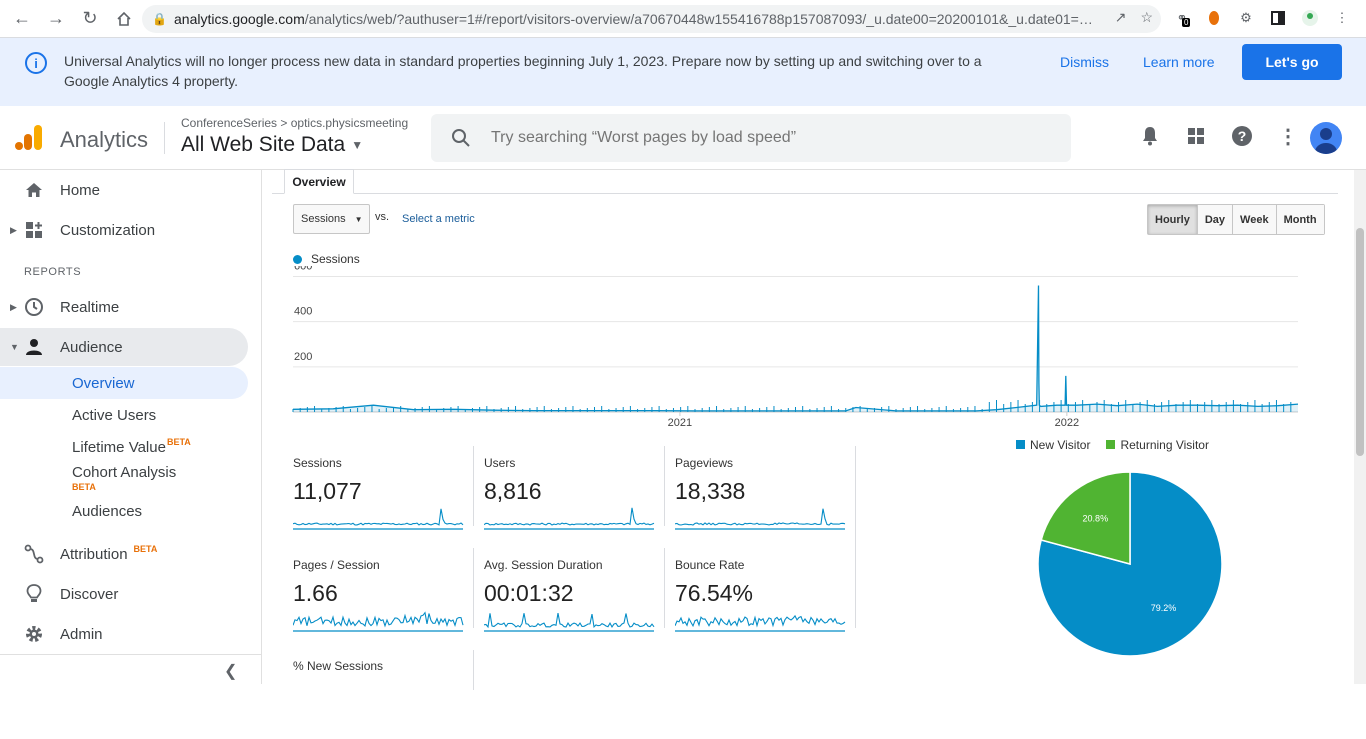  Describe the element at coordinates (108, 230) in the screenshot. I see `sidebar-item-label: Customization` at that location.